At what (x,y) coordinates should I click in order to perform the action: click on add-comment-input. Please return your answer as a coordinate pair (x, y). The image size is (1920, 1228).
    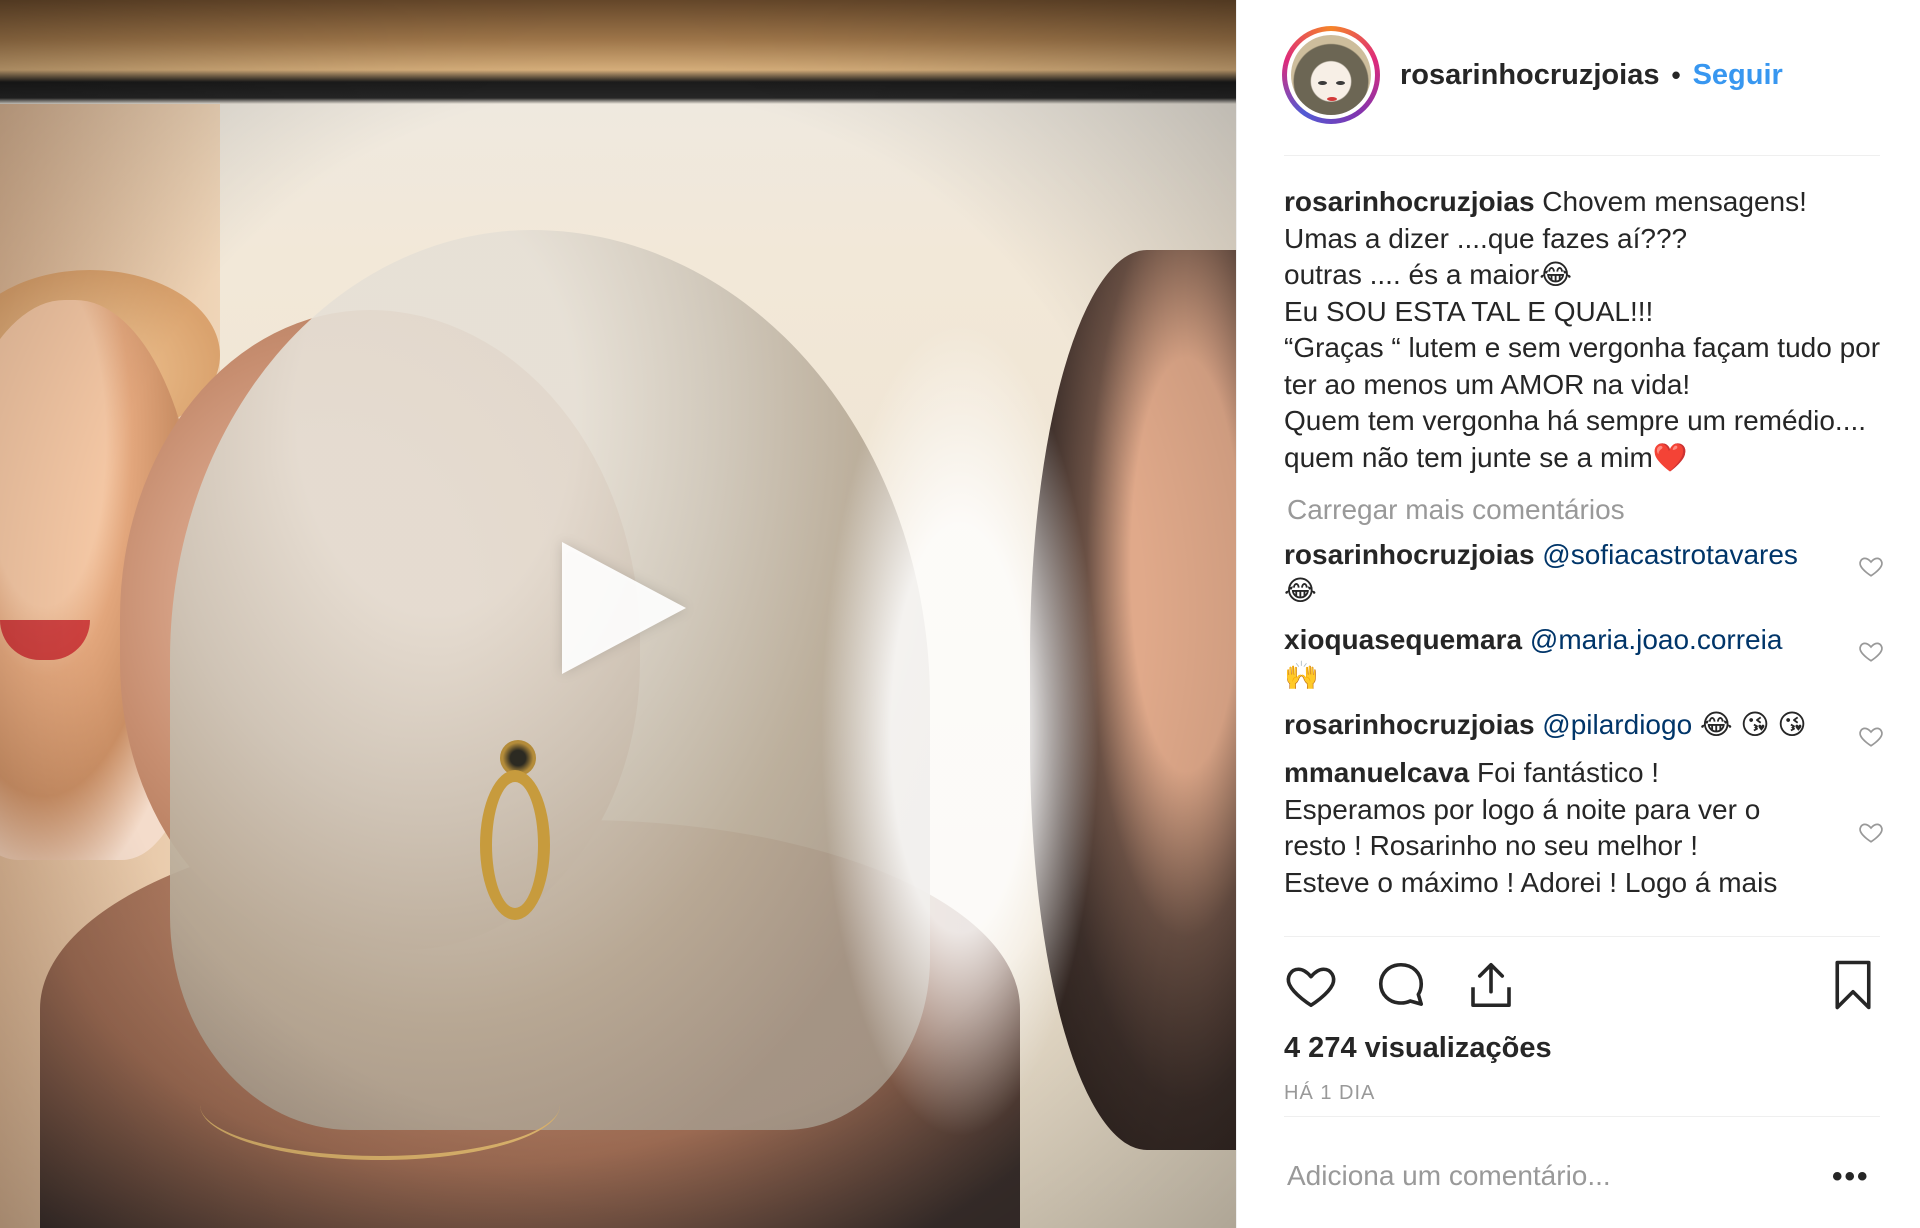
    Looking at the image, I should click on (1507, 1176).